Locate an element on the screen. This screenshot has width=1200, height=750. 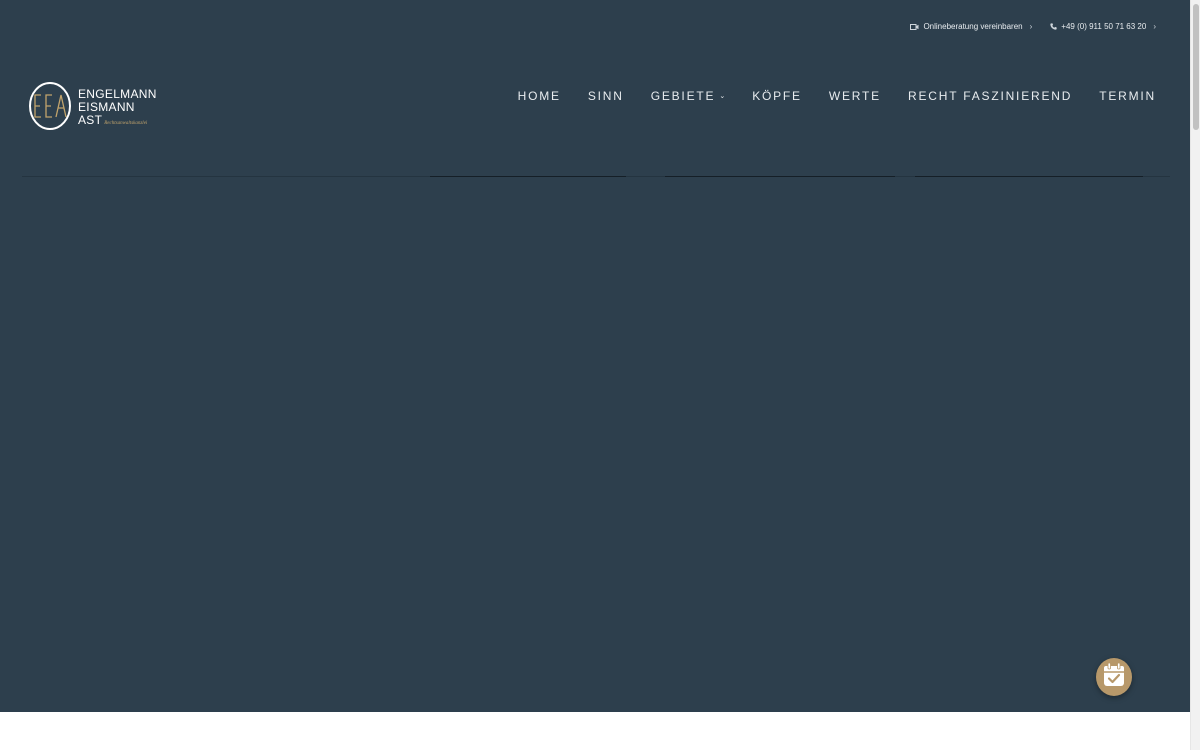
online-consultation-link: Onlineberatung vereinbaren › is located at coordinates (971, 26).